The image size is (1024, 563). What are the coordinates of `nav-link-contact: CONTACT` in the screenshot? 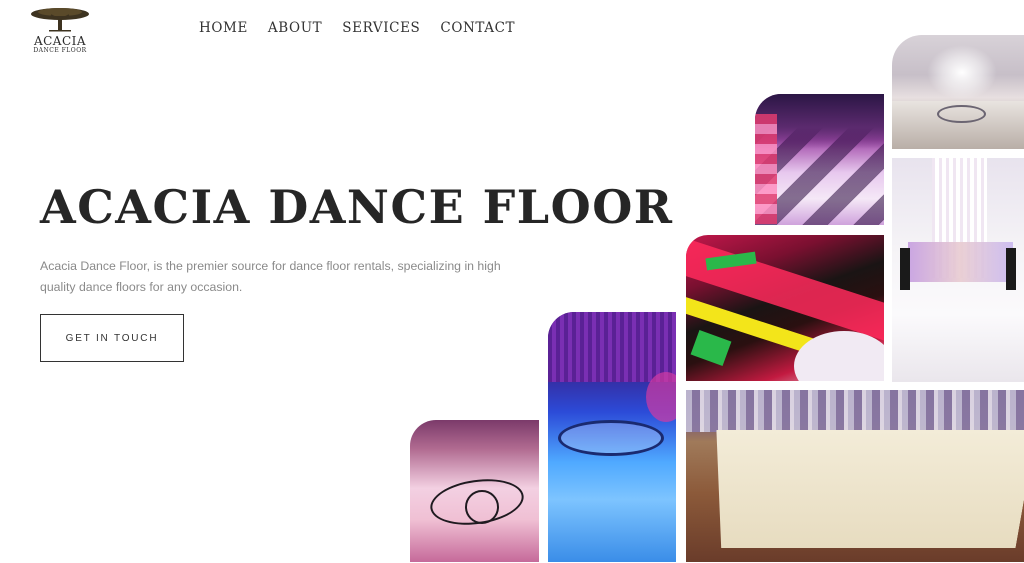 It's located at (477, 28).